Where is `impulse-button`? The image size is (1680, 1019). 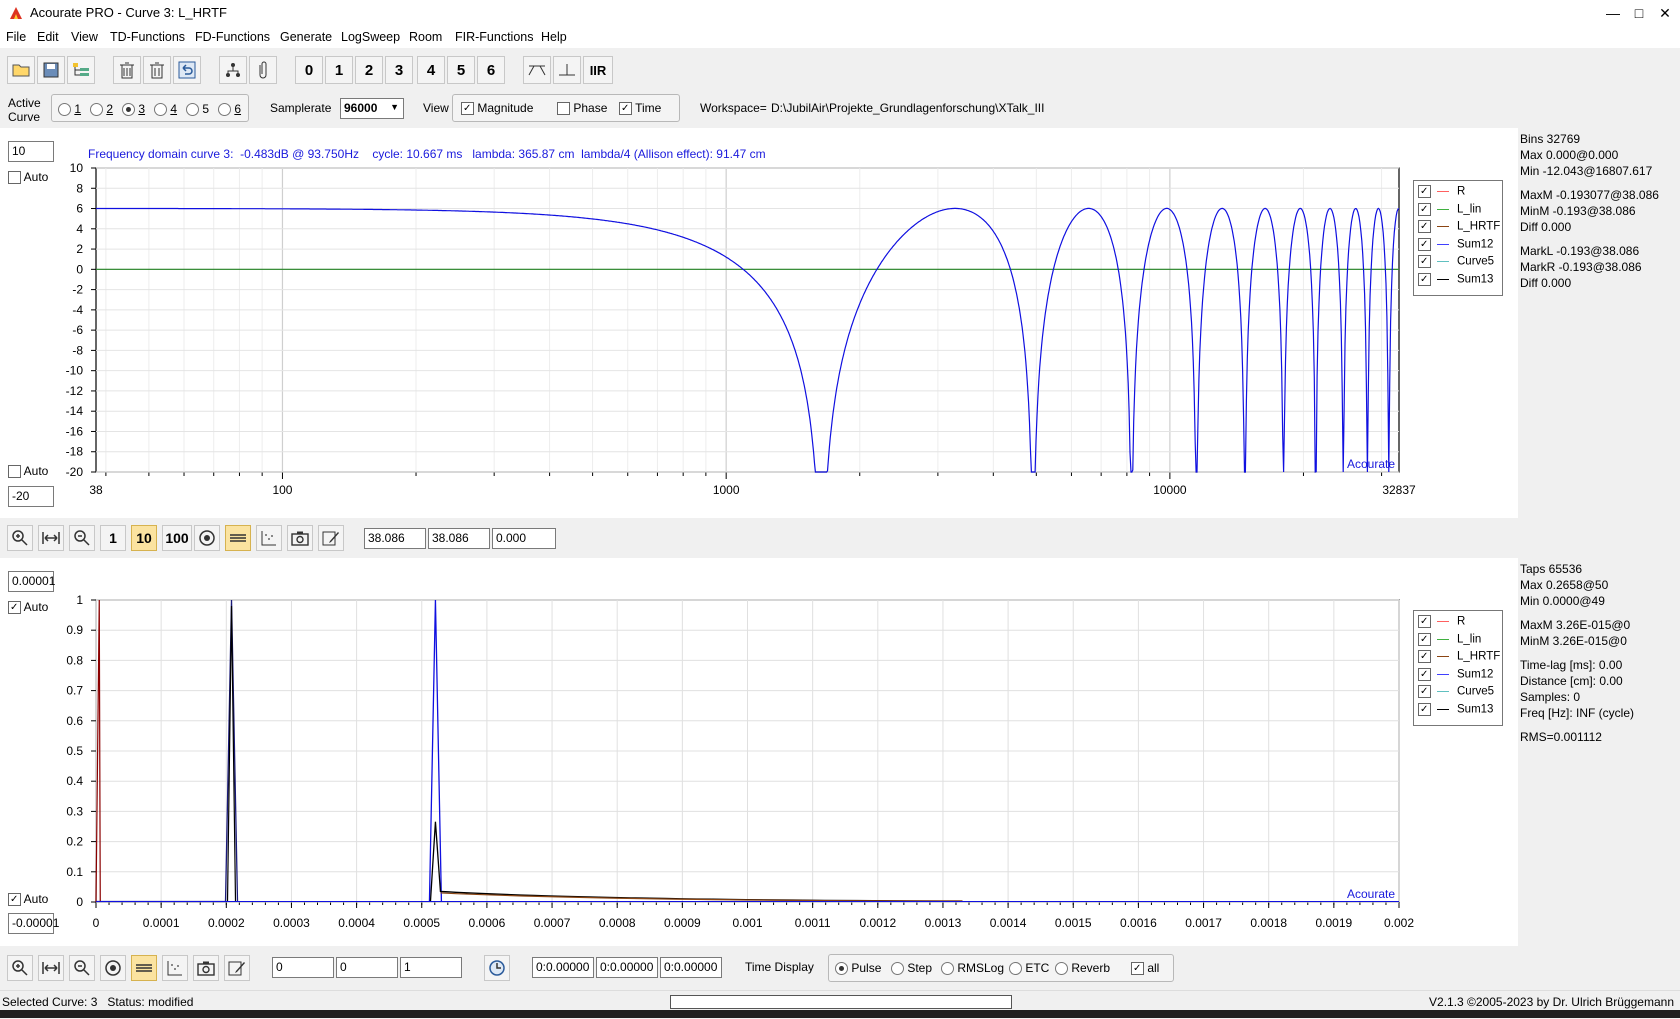
impulse-button is located at coordinates (567, 70).